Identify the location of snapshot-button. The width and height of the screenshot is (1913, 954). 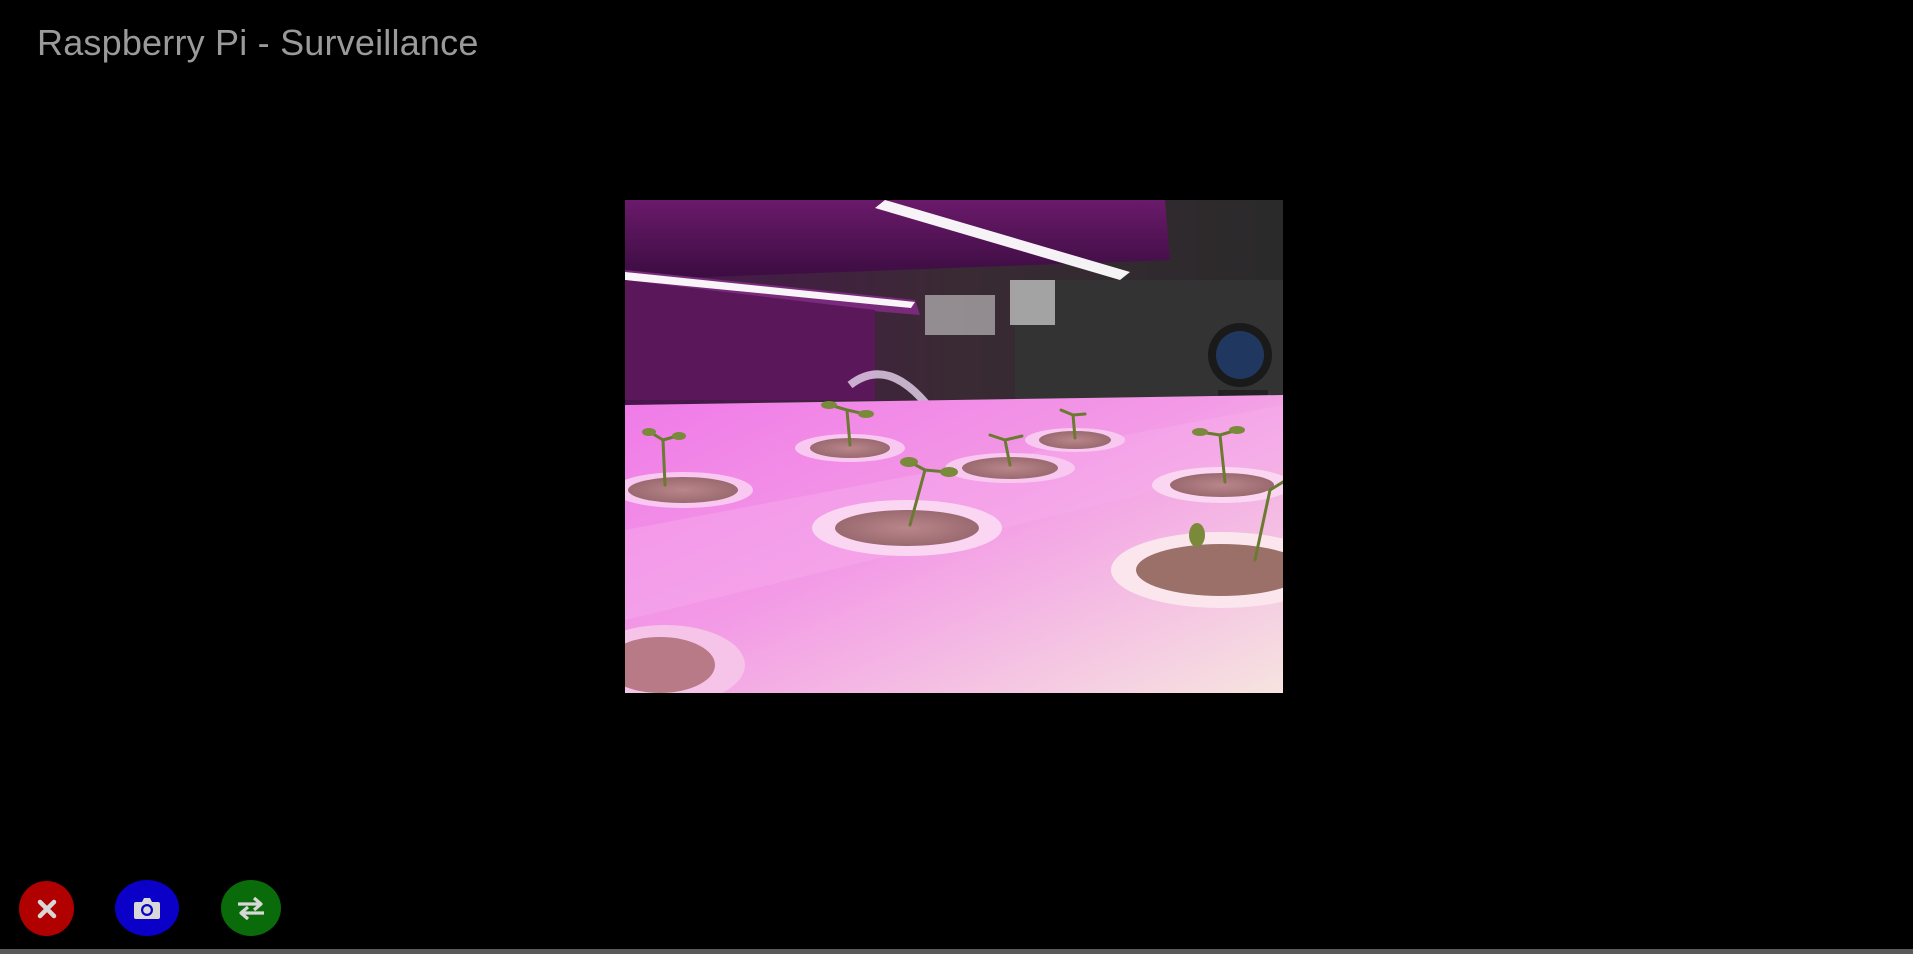
(147, 908).